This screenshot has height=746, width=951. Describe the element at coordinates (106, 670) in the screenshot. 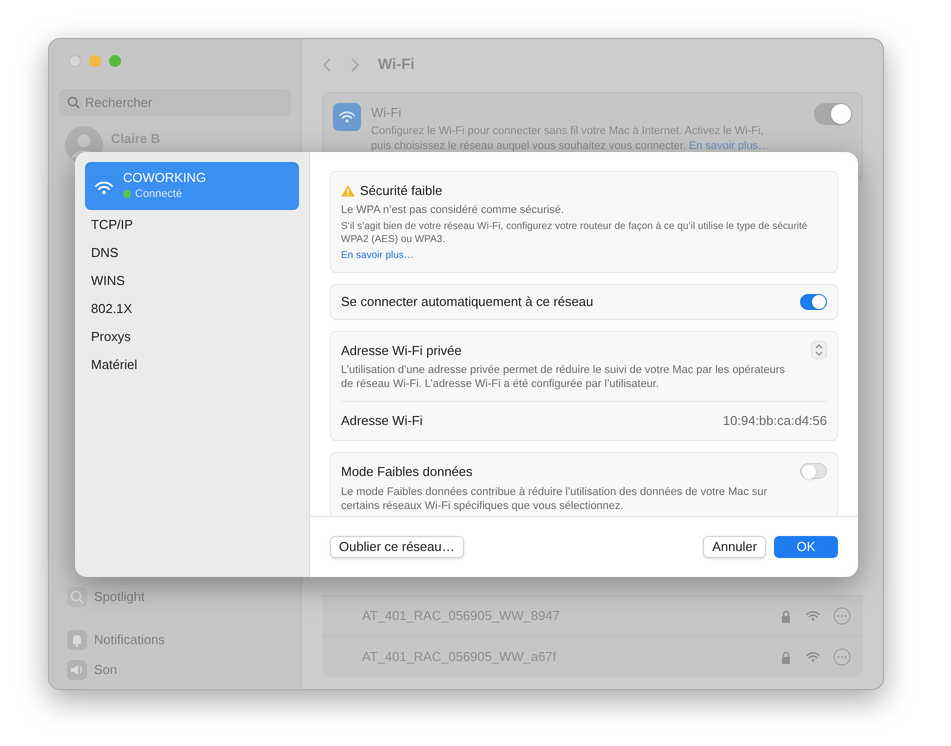

I see `sidebar-item: Son` at that location.